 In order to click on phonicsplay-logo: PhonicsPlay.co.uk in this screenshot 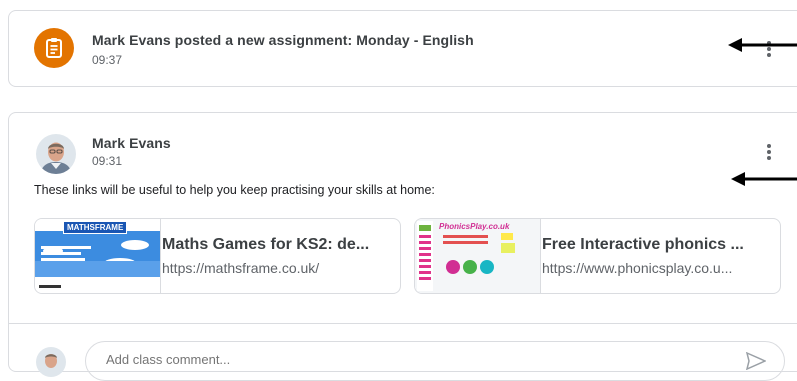, I will do `click(474, 226)`.